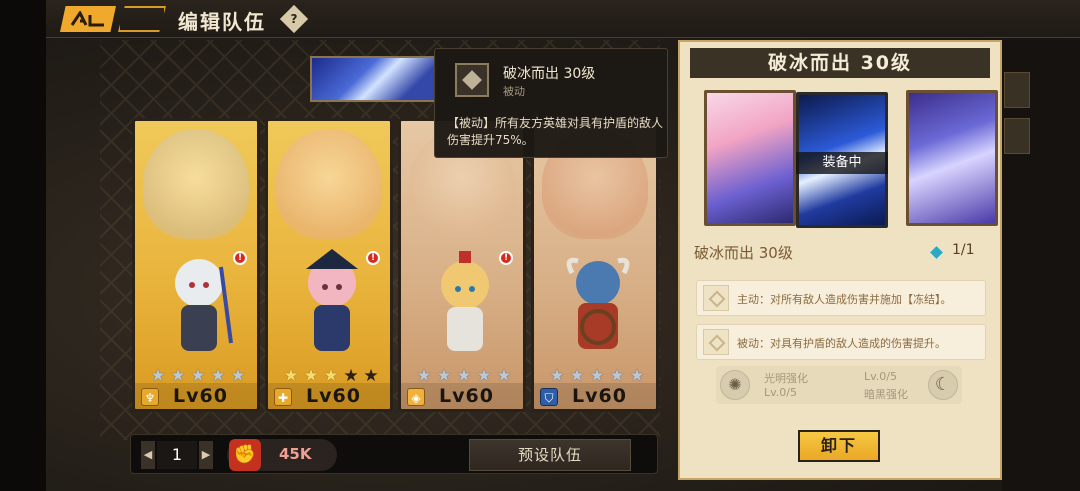 The width and height of the screenshot is (1080, 491). I want to click on panel-title-bar: 破冰而出 30级, so click(840, 63).